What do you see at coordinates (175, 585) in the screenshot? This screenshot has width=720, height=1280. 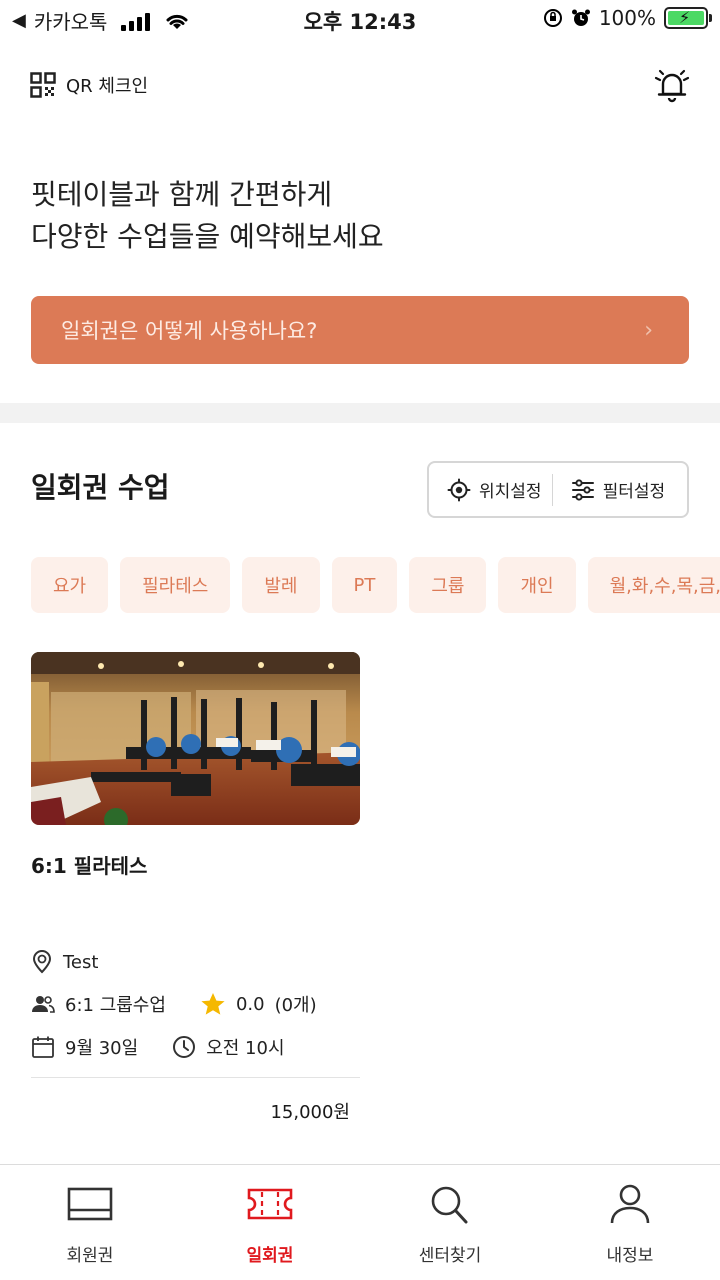 I see `chip-pilates: 필라테스` at bounding box center [175, 585].